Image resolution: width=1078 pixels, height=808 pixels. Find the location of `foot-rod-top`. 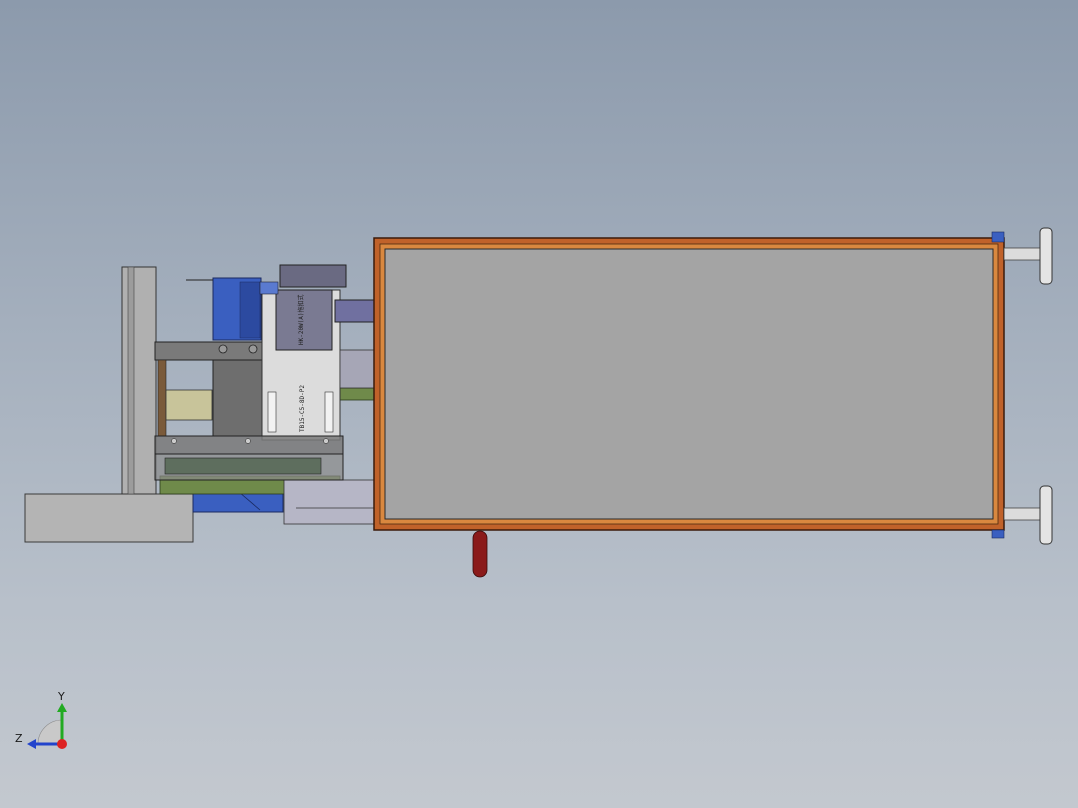

foot-rod-top is located at coordinates (1022, 254).